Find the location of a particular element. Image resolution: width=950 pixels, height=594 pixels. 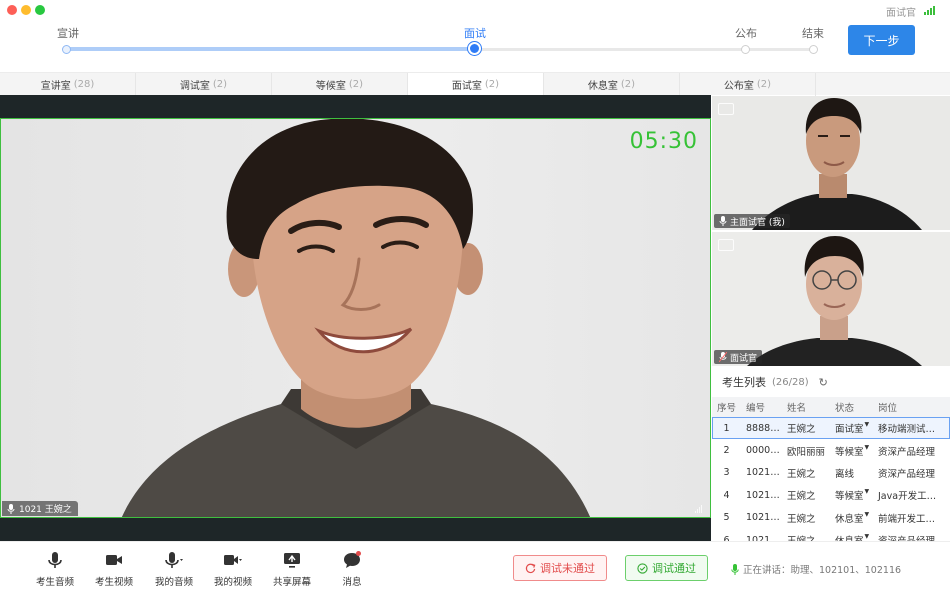

step-dot-end is located at coordinates (813, 49).